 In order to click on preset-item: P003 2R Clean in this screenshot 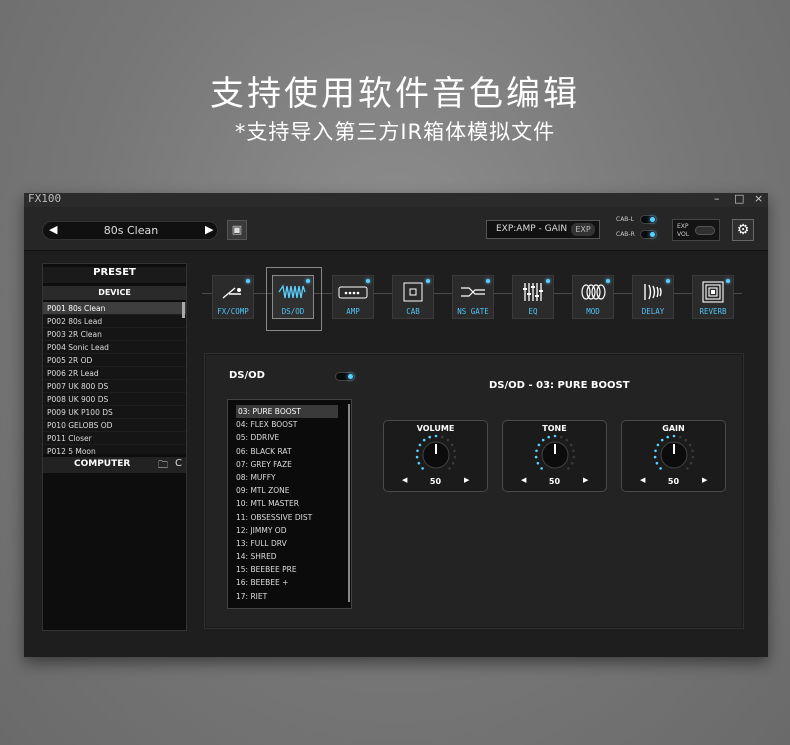, I will do `click(114, 334)`.